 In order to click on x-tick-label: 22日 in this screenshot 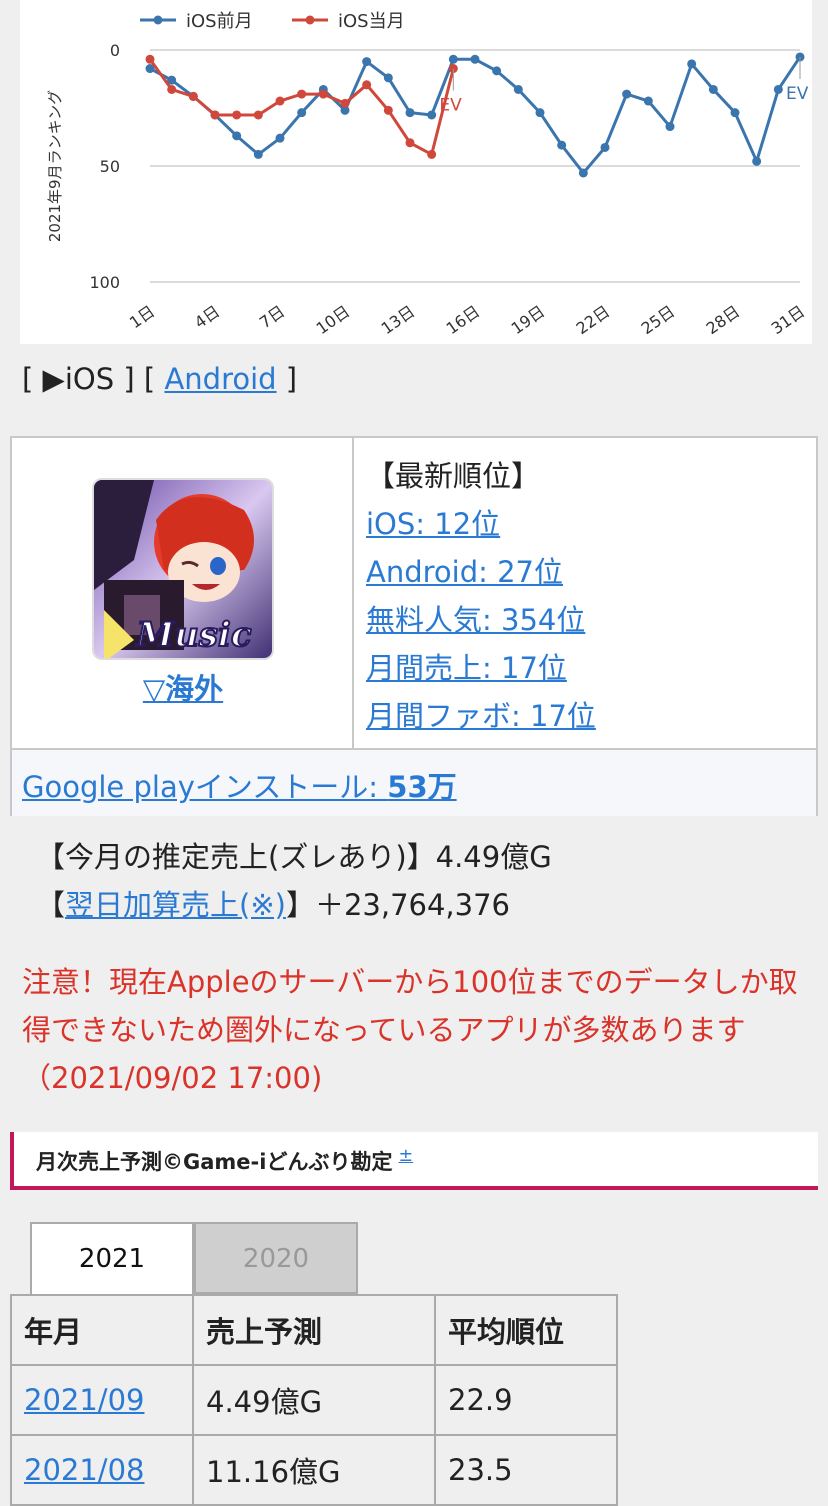, I will do `click(593, 320)`.